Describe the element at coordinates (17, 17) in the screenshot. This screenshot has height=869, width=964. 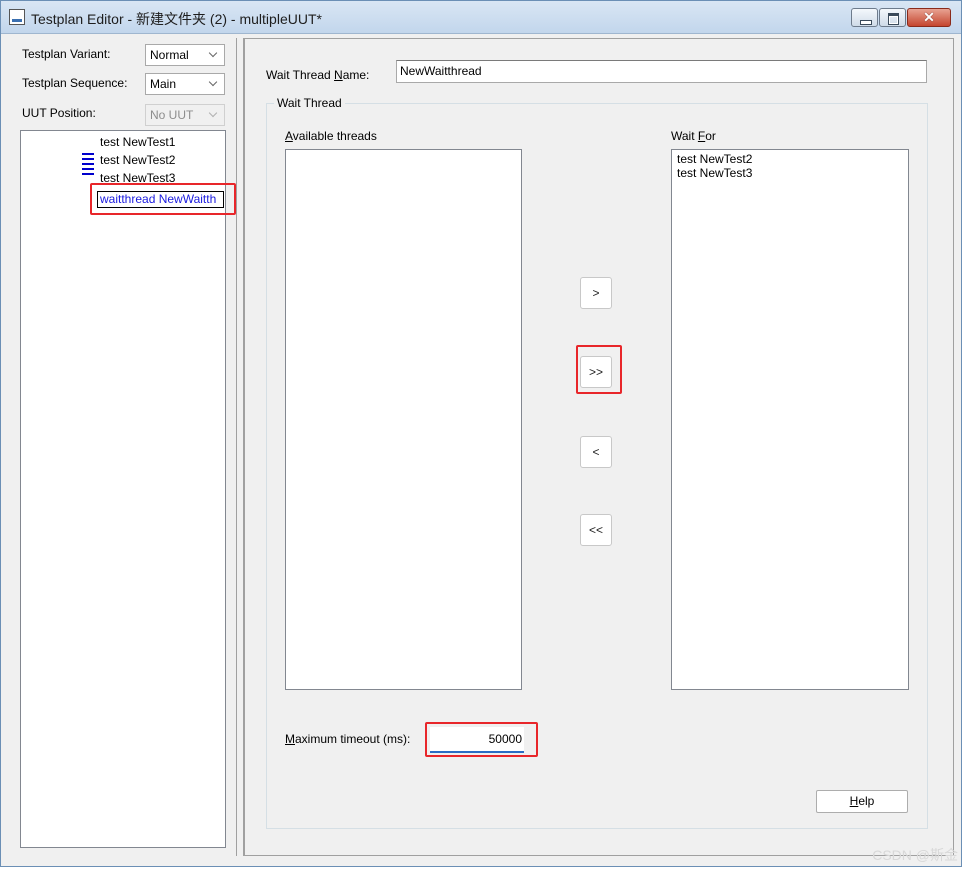
I see `app-icon` at that location.